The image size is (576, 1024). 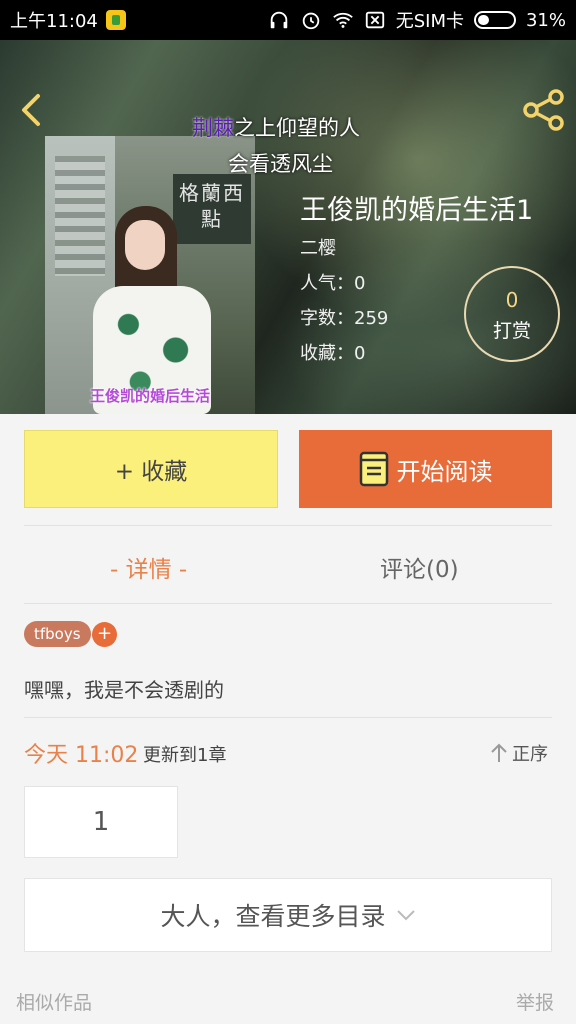 What do you see at coordinates (148, 567) in the screenshot?
I see `tab-detail: - 详情 -` at bounding box center [148, 567].